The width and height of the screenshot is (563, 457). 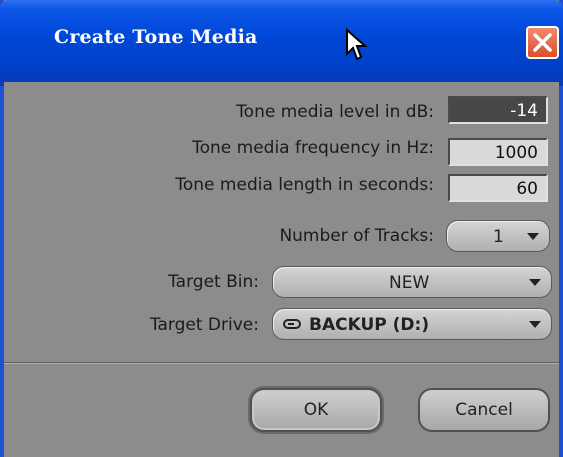 I want to click on target-bin-value: NEW, so click(x=409, y=283).